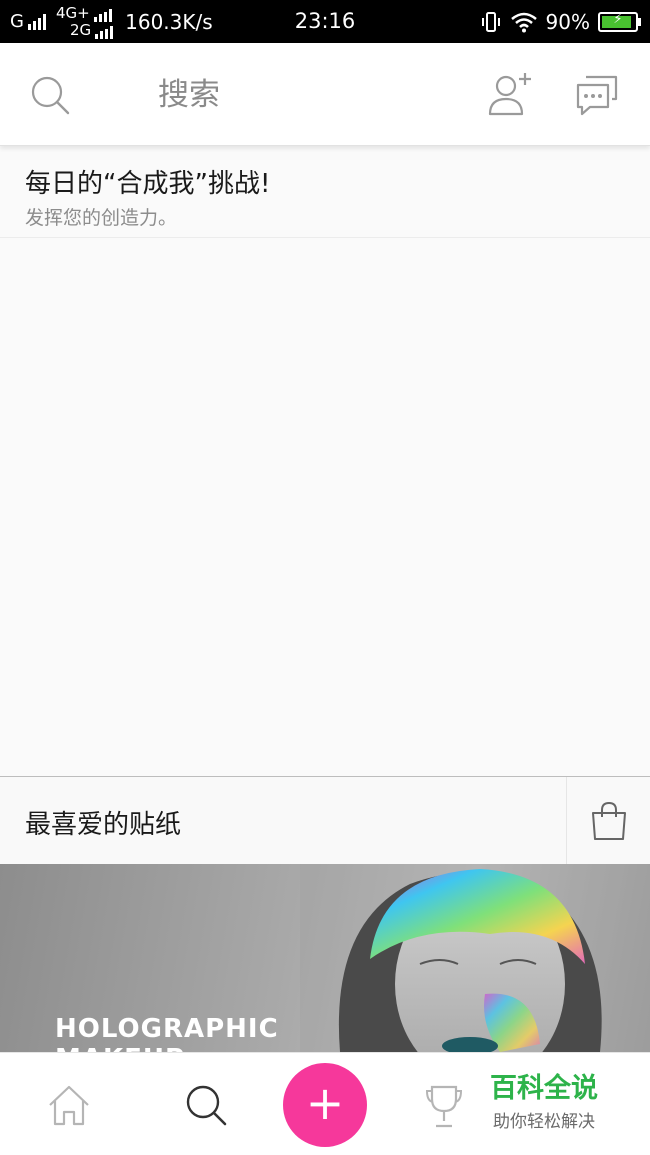  I want to click on status-right: 90% ⚡, so click(560, 21).